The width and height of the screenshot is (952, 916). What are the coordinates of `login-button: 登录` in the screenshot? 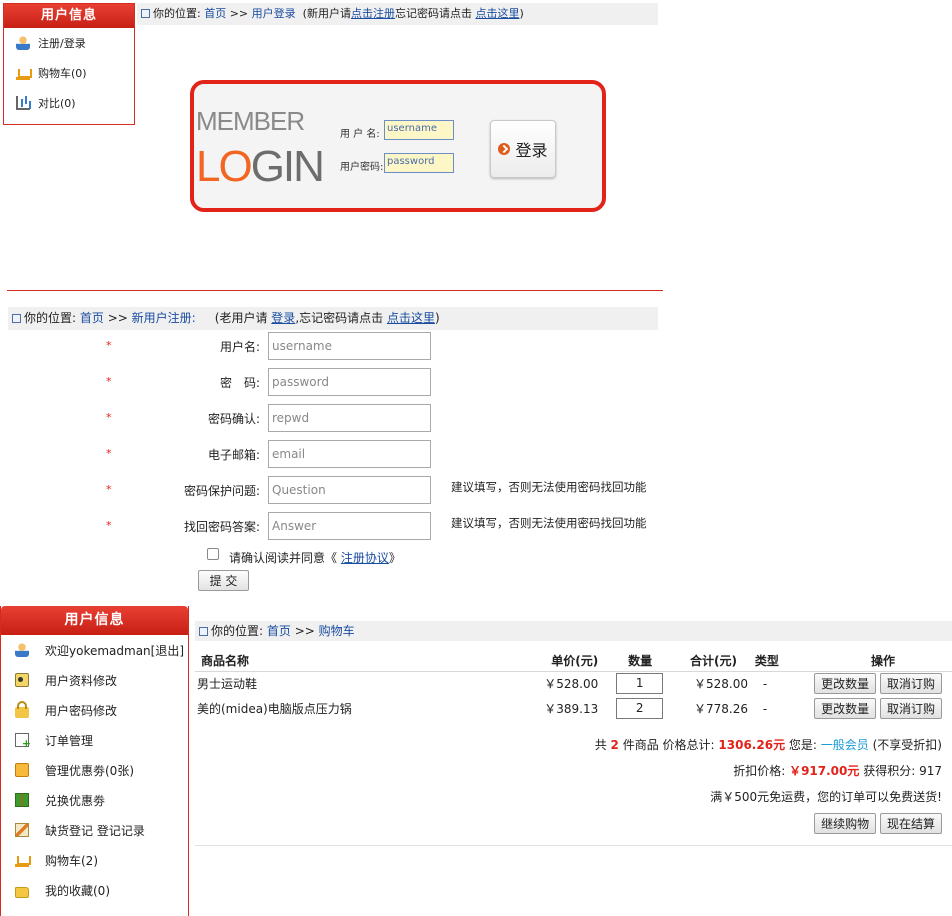 It's located at (523, 149).